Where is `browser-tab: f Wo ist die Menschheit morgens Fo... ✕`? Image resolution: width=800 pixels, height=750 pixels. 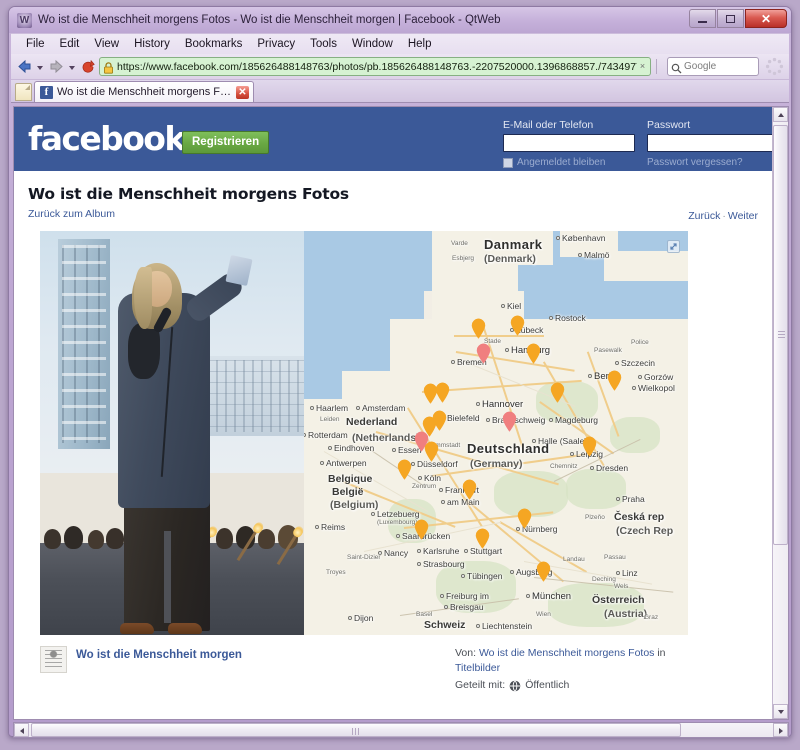
browser-tab: f Wo ist die Menschheit morgens Fo... ✕ is located at coordinates (144, 91).